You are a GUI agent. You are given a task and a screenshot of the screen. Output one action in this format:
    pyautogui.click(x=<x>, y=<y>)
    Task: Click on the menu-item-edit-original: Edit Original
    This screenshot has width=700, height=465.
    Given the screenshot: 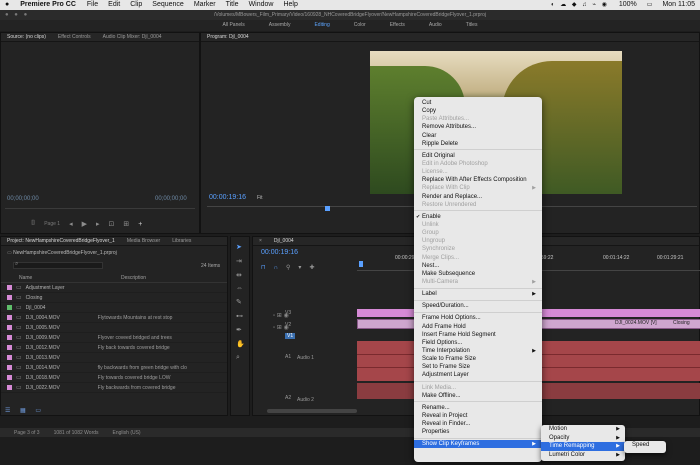 What is the action you would take?
    pyautogui.click(x=478, y=156)
    